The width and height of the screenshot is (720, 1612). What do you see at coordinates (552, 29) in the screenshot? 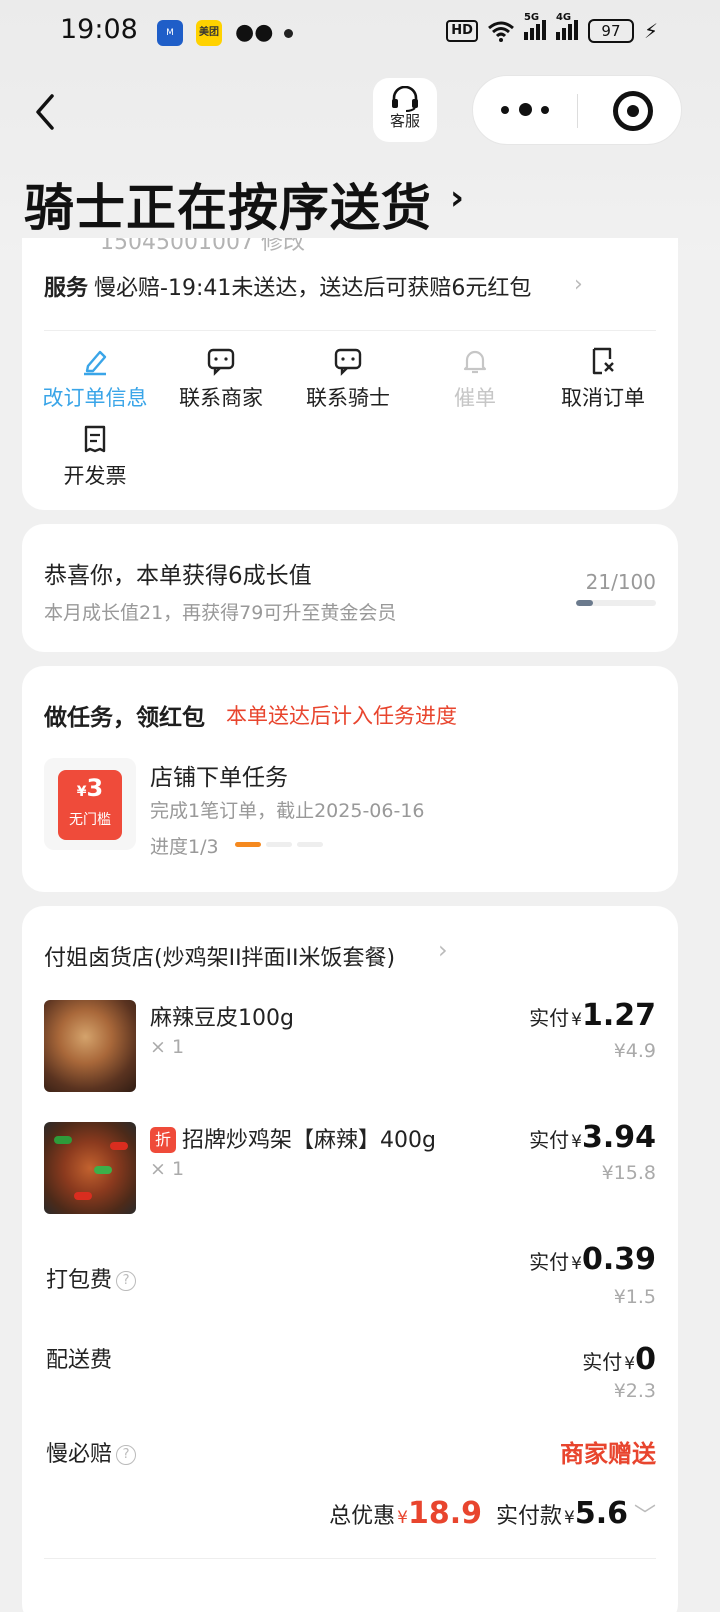
I see `status-indicators: HD 5G 4G 97 ⚡` at bounding box center [552, 29].